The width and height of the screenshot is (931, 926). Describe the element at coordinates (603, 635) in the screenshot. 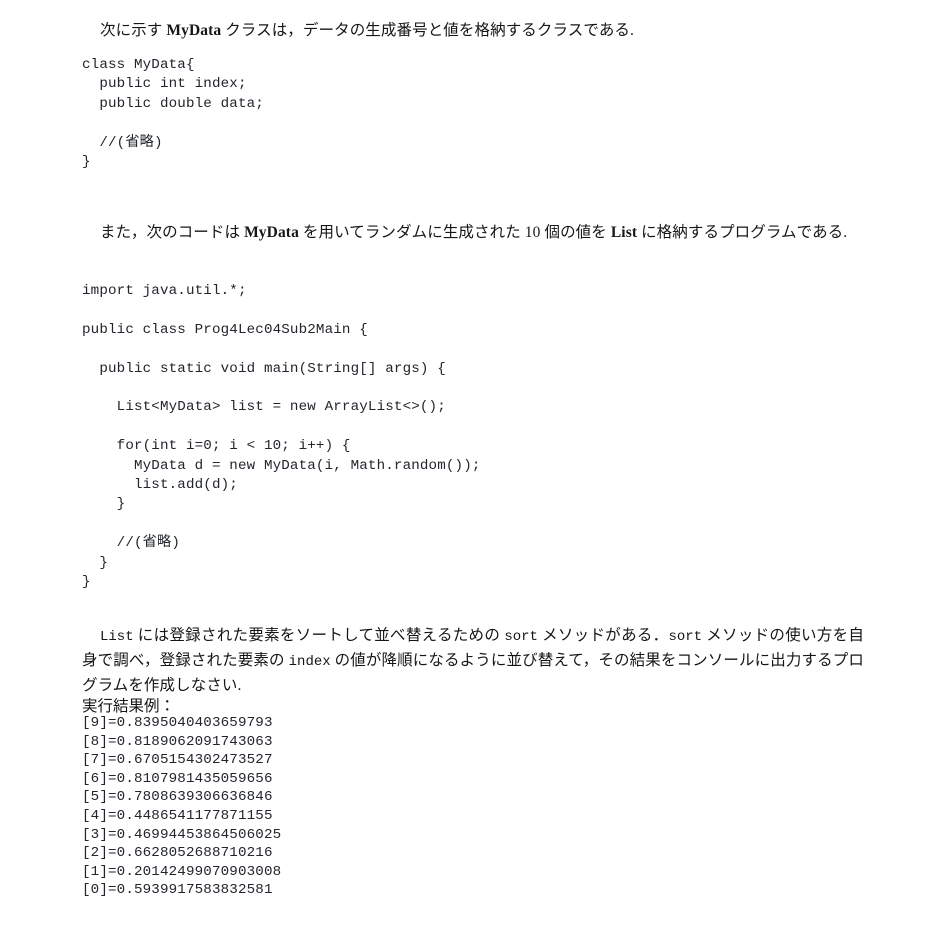

I see `sort-segment-4: メソッドがある．` at that location.